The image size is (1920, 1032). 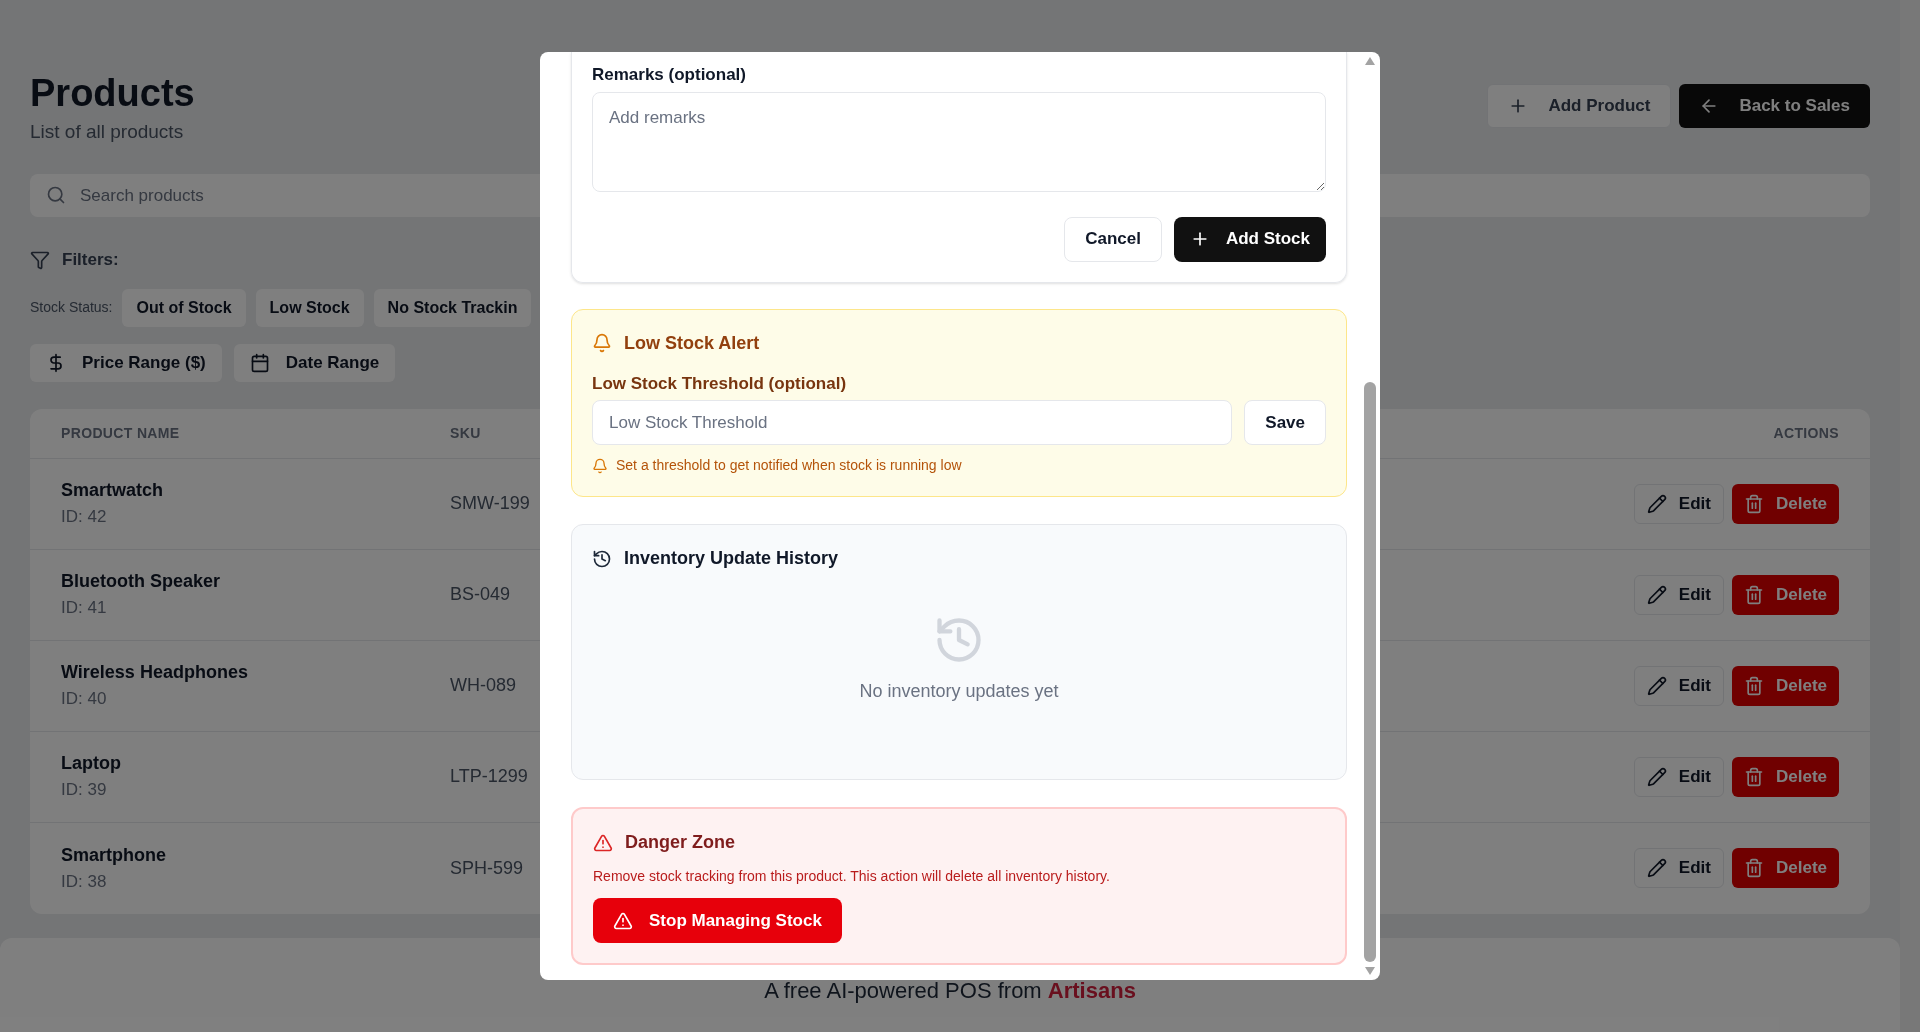 I want to click on scroll-up-icon, so click(x=1370, y=61).